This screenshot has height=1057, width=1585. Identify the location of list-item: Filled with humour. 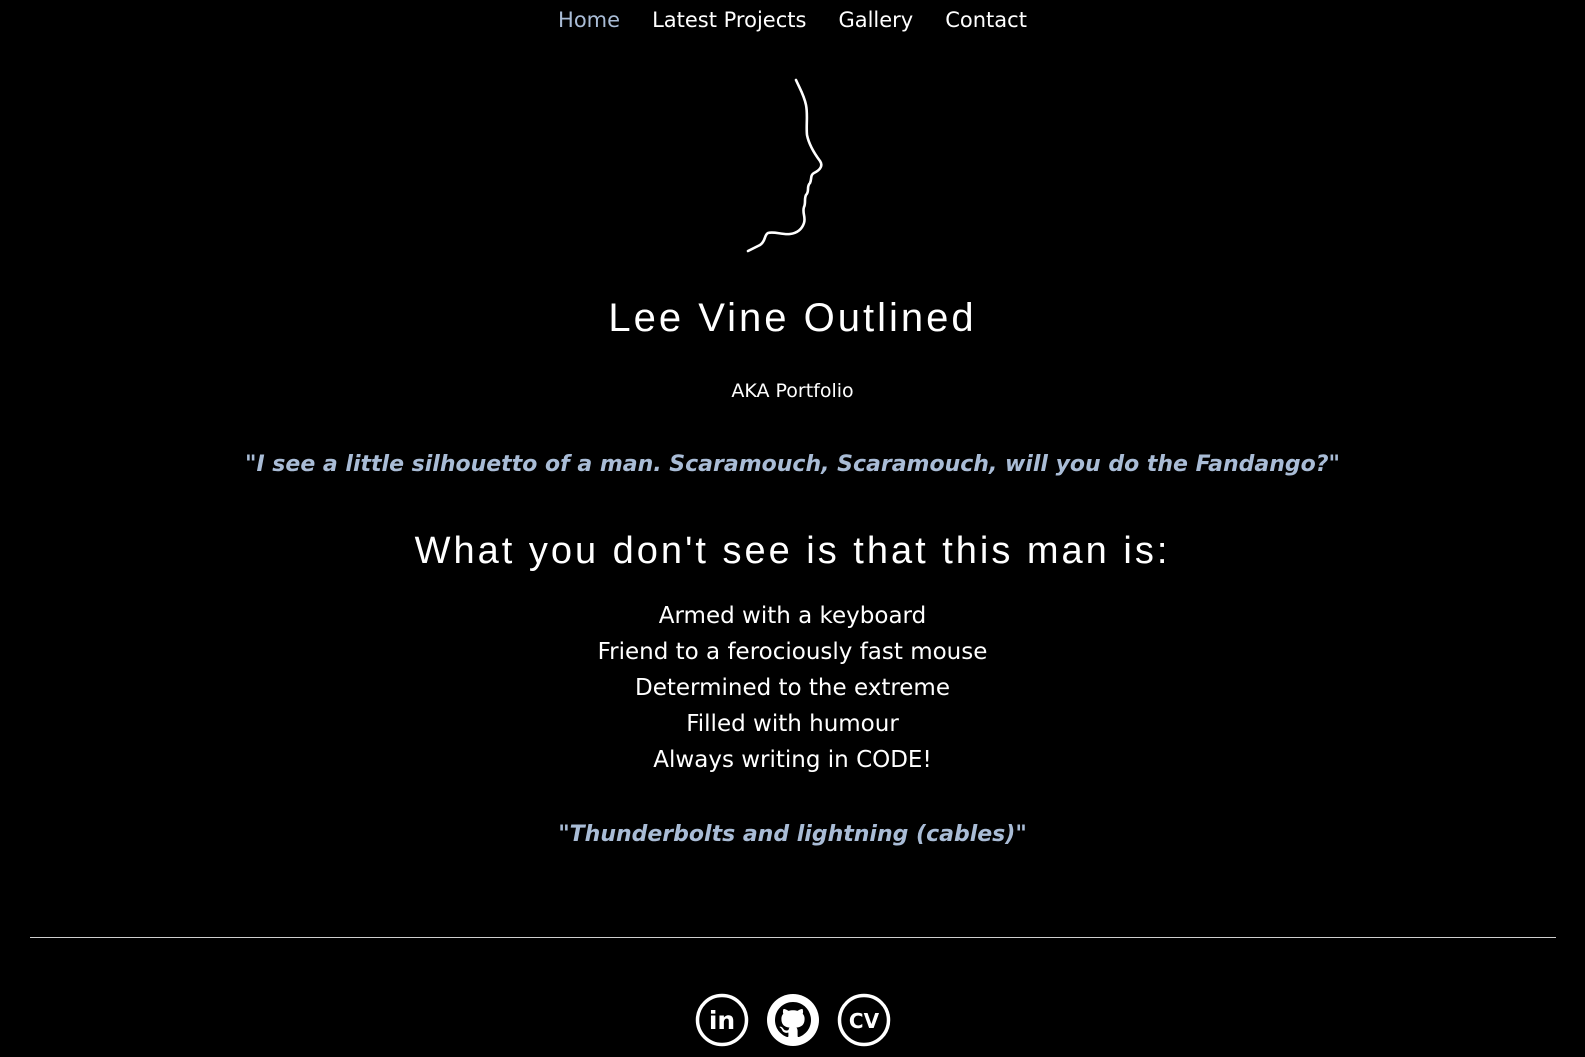
(792, 724).